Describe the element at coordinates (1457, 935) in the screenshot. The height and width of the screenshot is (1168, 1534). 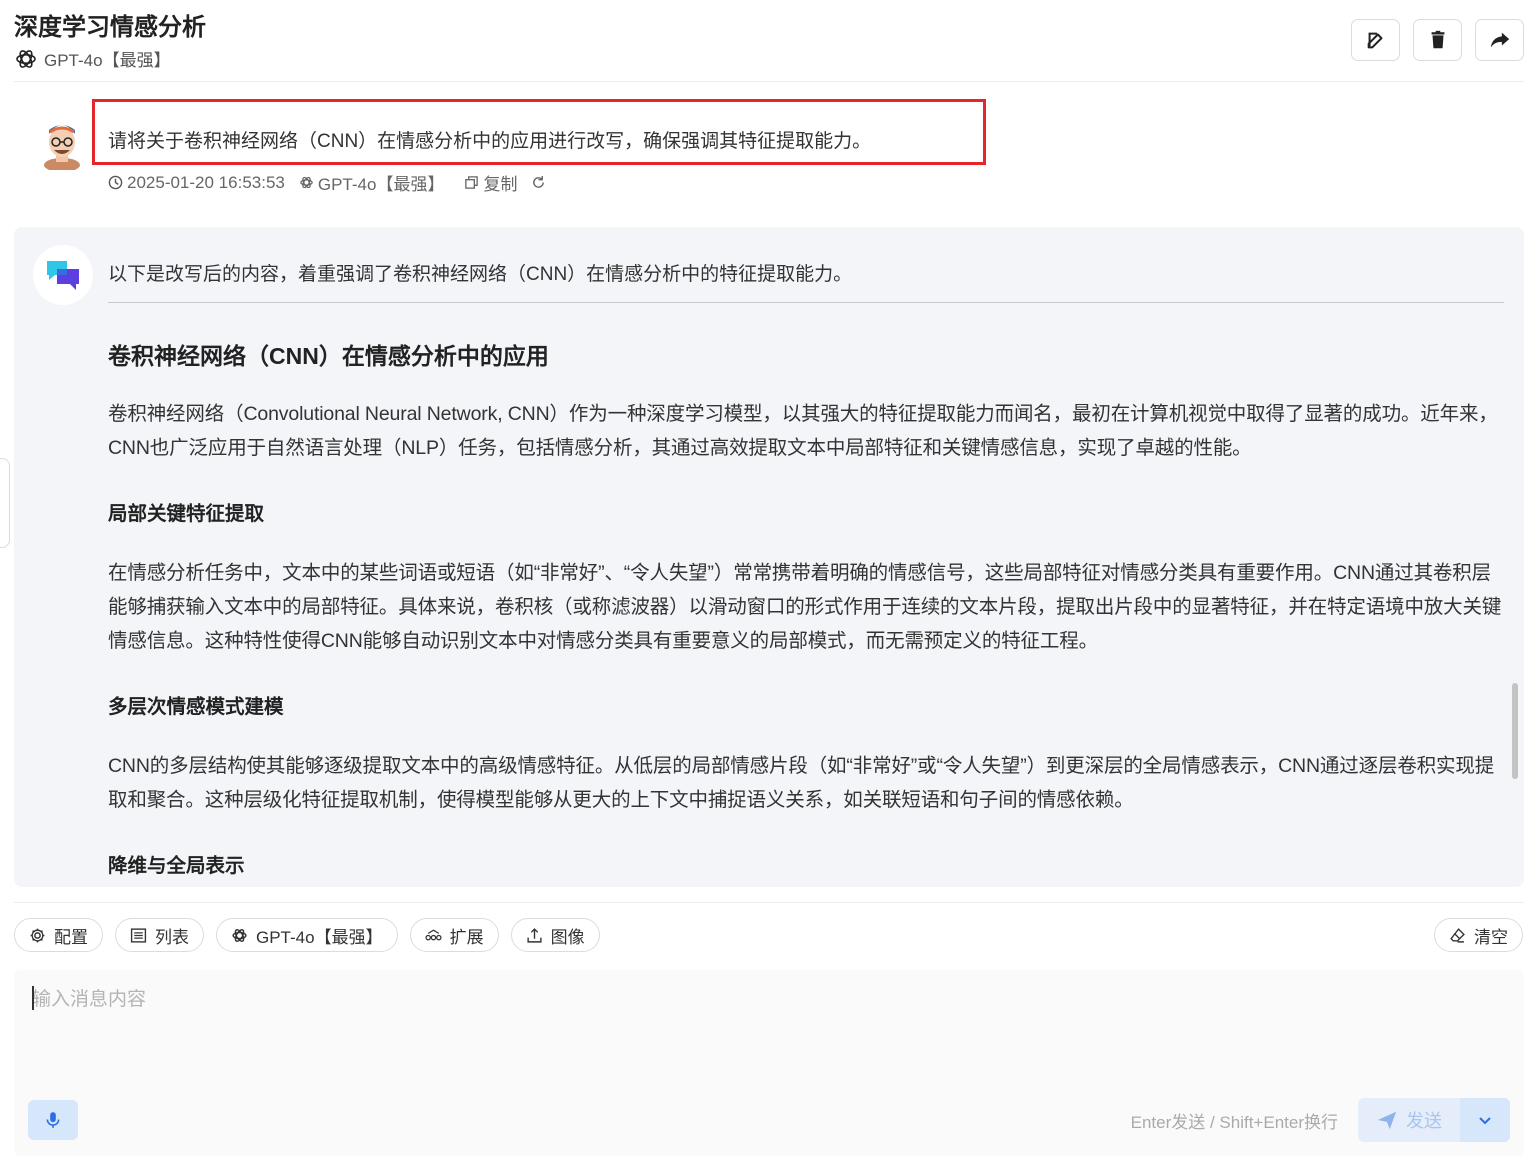
I see `eraser-icon` at that location.